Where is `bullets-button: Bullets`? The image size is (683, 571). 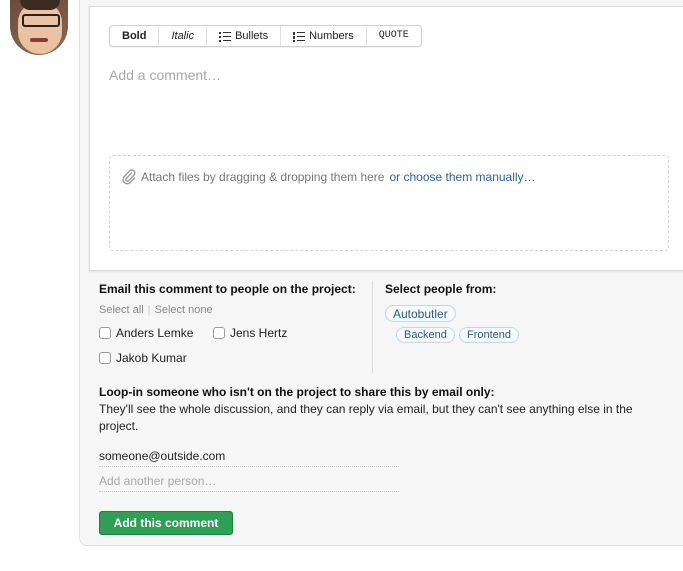
bullets-button: Bullets is located at coordinates (244, 36).